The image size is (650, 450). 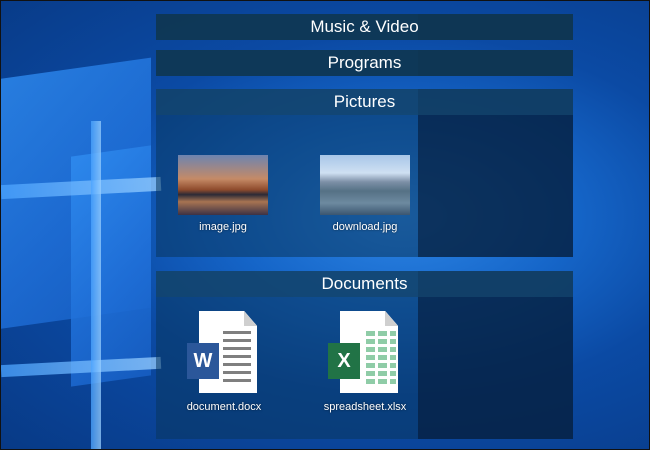 I want to click on group-header-programs: Programs, so click(x=364, y=63).